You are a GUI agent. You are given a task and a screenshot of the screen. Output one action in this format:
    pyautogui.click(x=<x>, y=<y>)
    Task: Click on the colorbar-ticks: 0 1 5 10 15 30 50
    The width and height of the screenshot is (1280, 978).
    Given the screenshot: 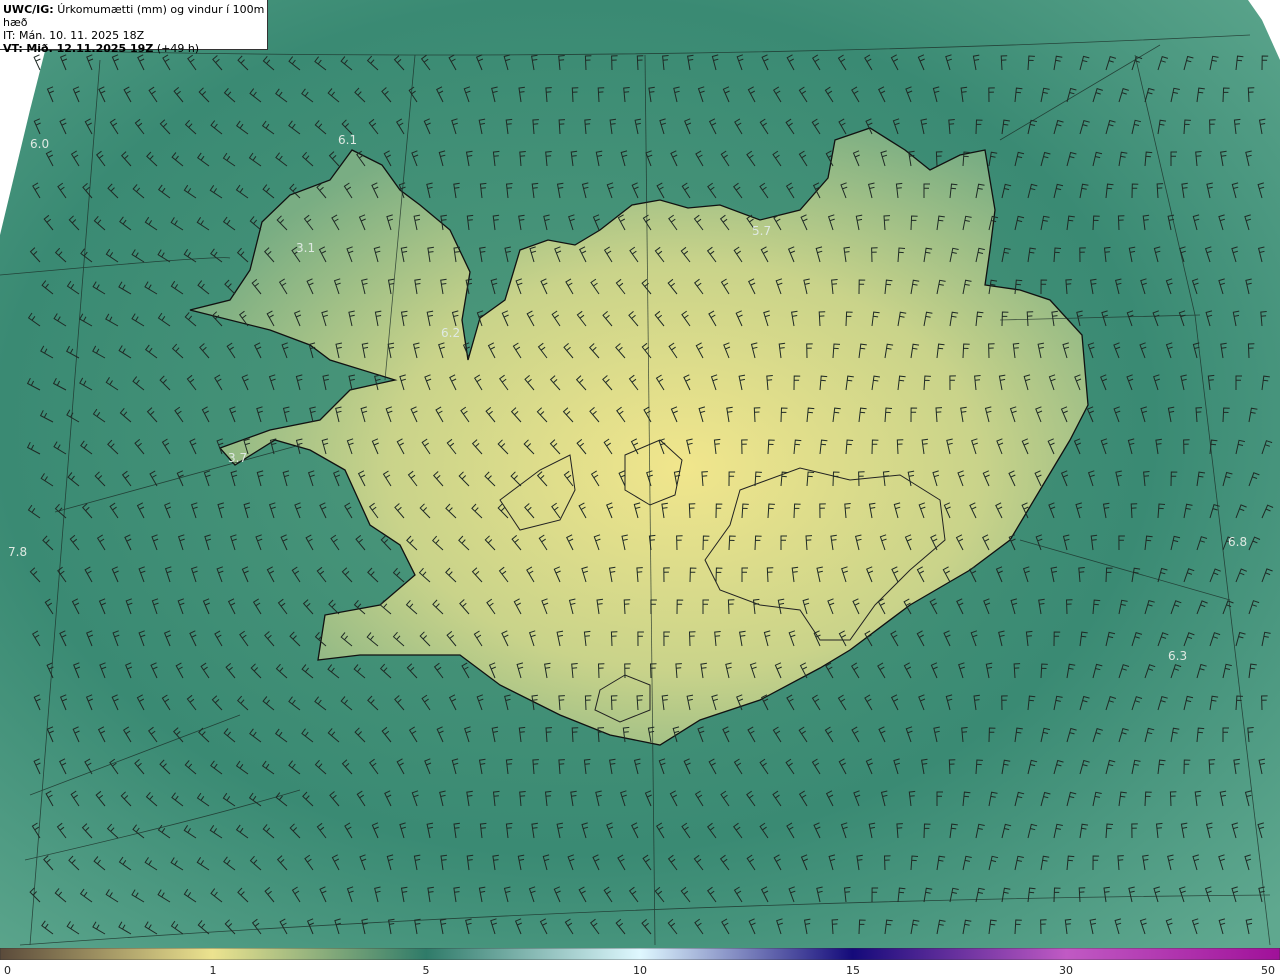 What is the action you would take?
    pyautogui.click(x=640, y=969)
    